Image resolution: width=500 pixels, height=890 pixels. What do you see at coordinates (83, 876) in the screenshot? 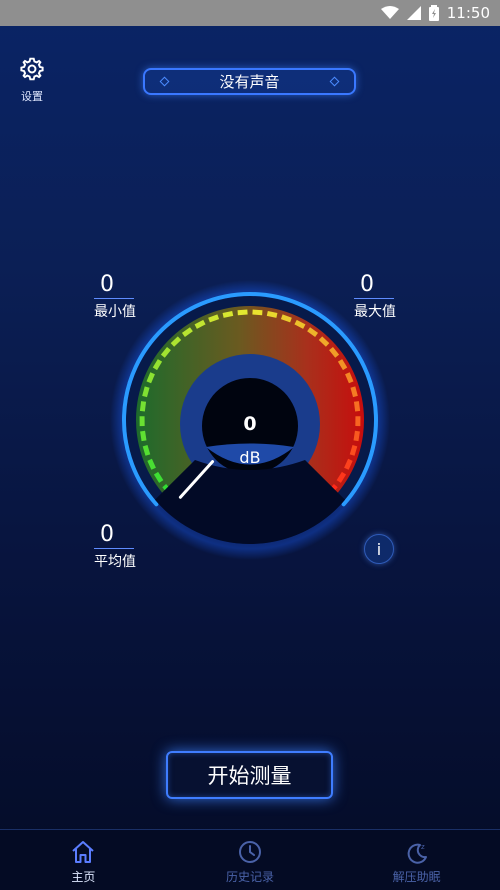
I see `tab-home-label: 主页` at bounding box center [83, 876].